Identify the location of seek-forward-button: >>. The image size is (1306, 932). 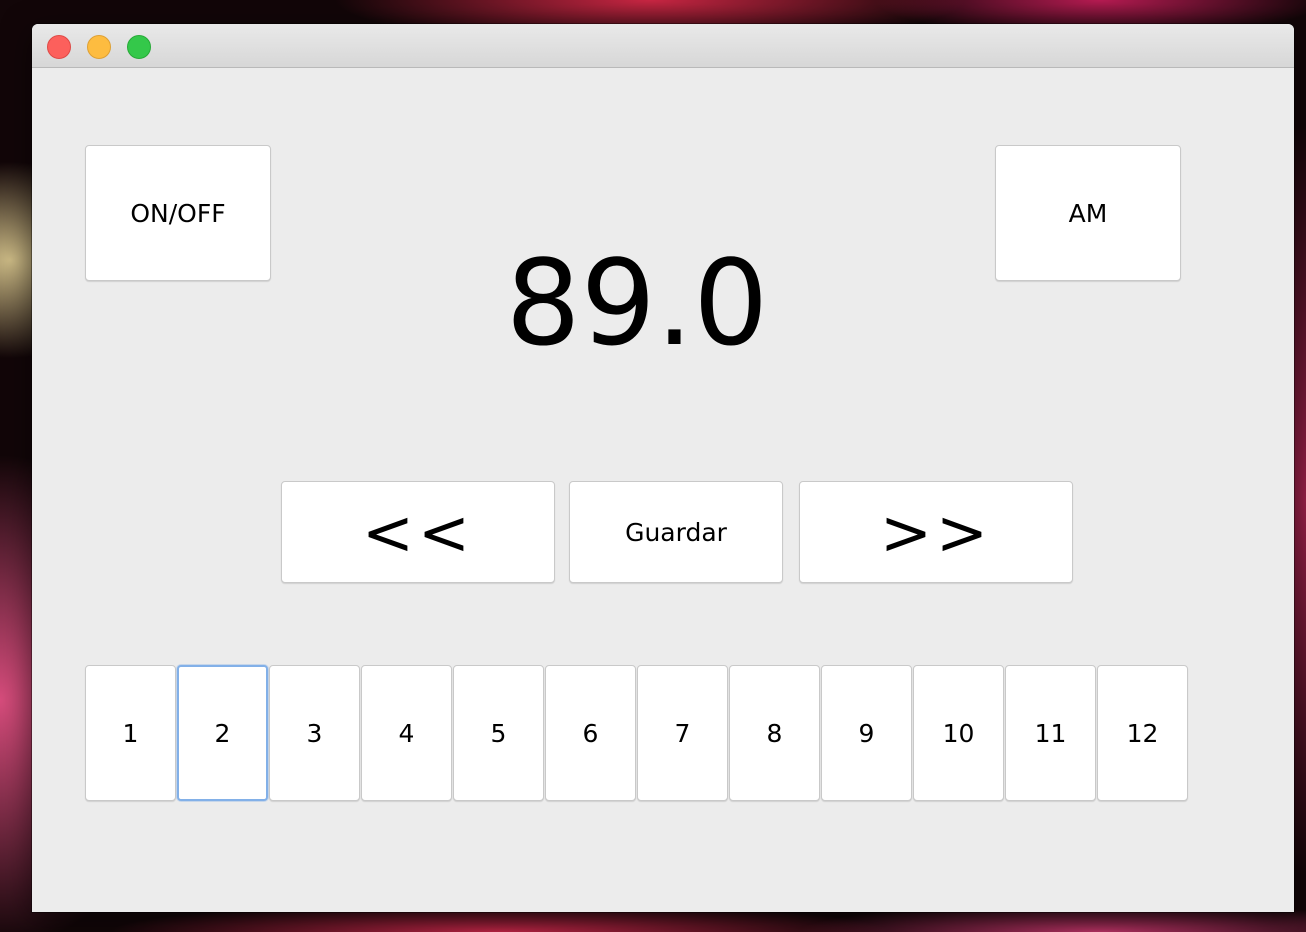
(936, 532).